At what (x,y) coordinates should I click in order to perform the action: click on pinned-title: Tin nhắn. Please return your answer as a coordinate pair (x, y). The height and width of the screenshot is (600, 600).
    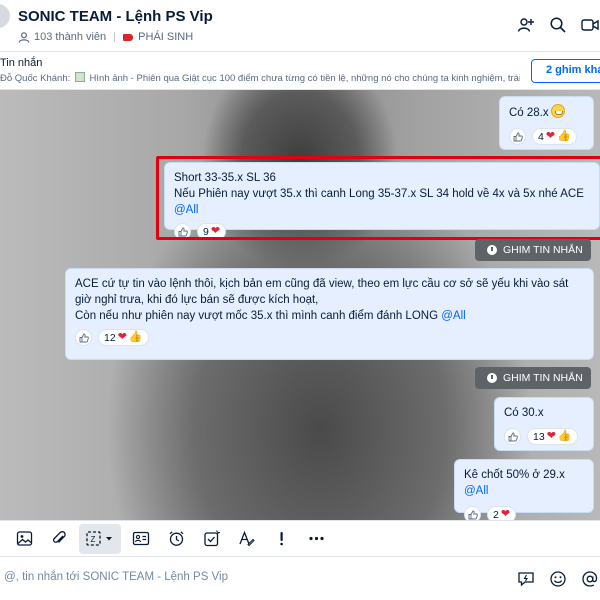
    Looking at the image, I should click on (21, 63).